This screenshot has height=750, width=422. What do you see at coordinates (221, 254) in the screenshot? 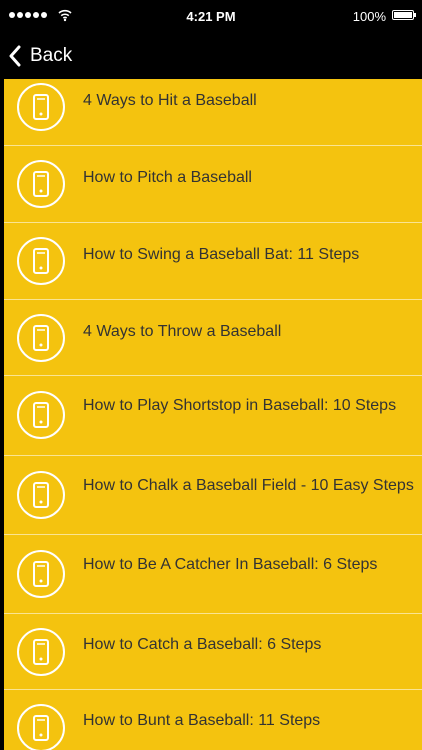
I see `list-item-label: How to Swing a Baseball Bat: 11 Steps` at bounding box center [221, 254].